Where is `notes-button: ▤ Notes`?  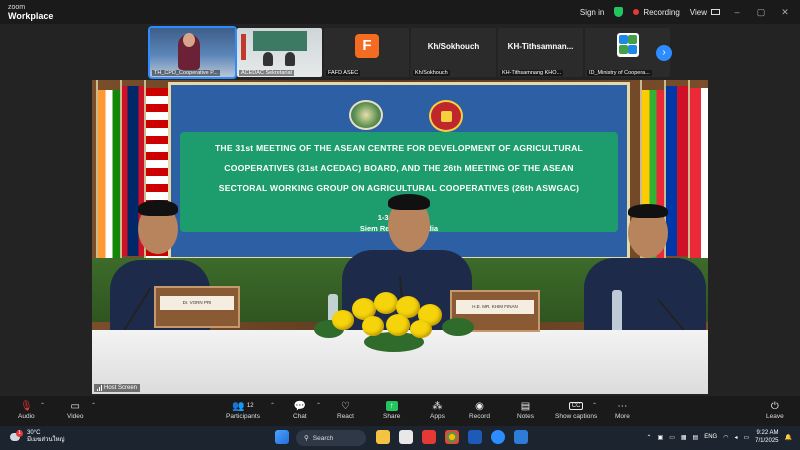
notes-button: ▤ Notes is located at coordinates (525, 410).